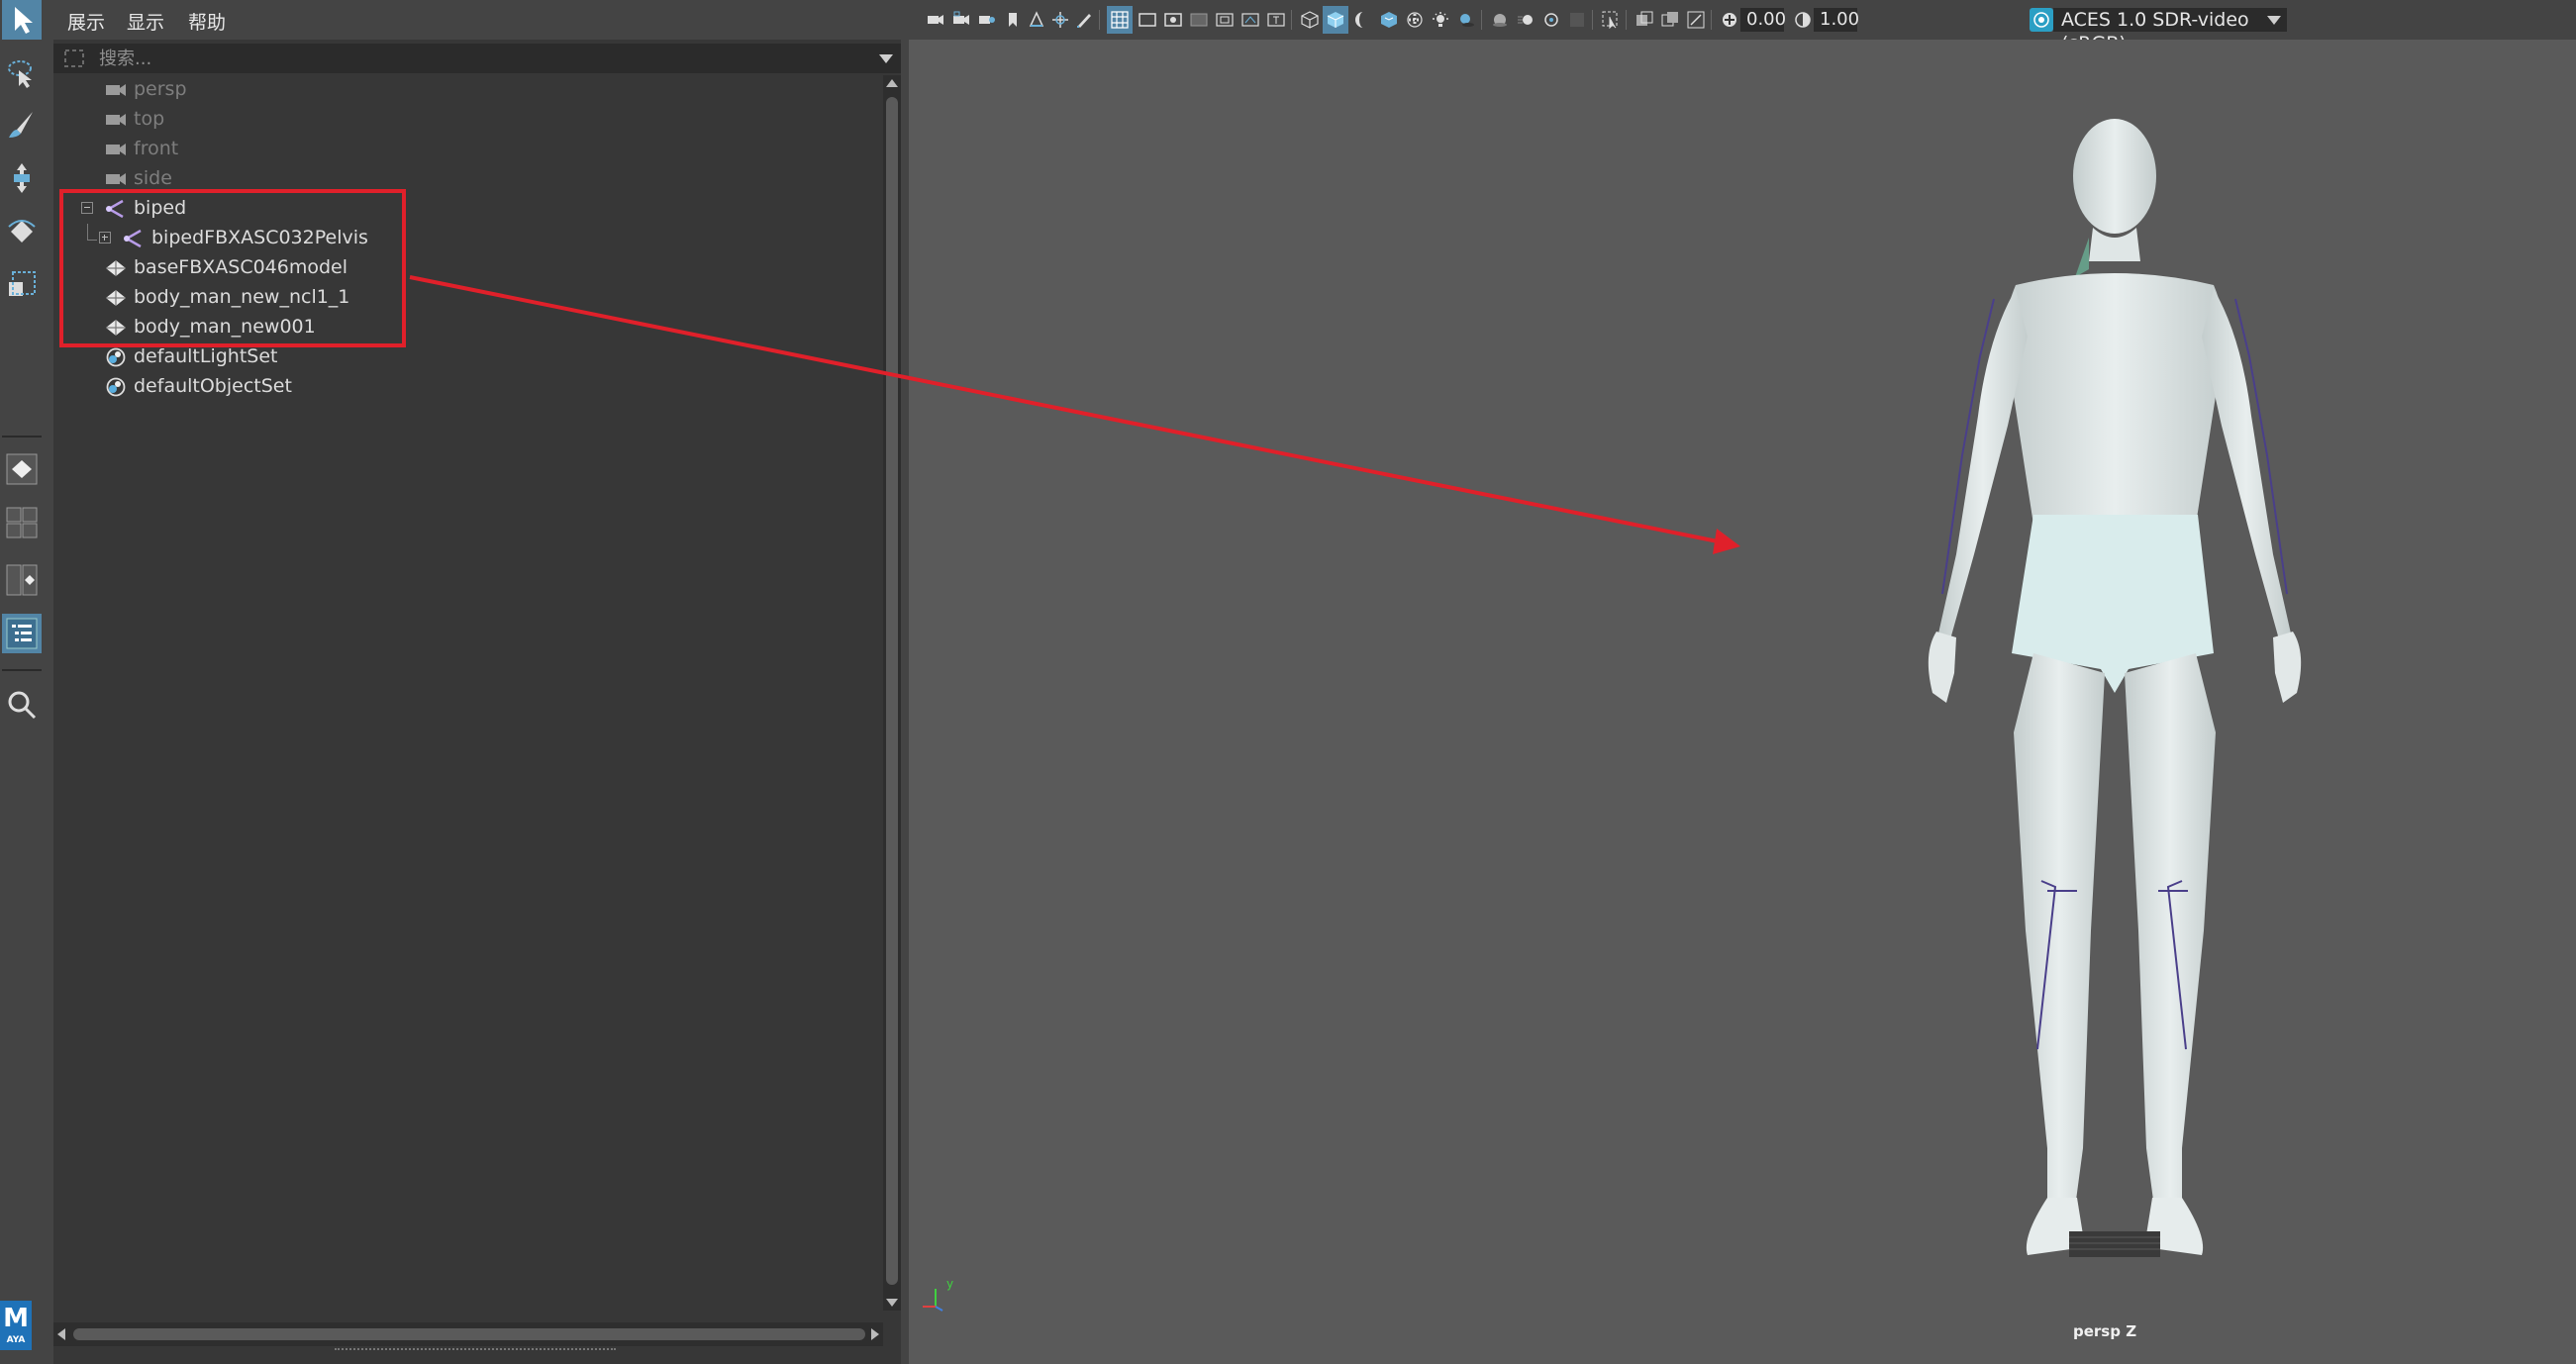  I want to click on grid-icon, so click(1120, 20).